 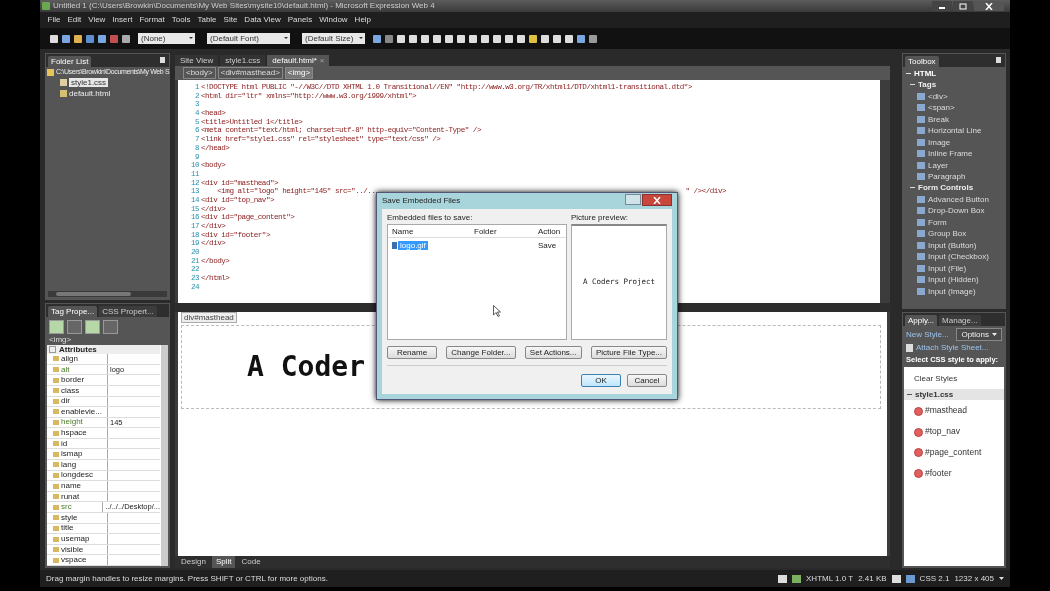 What do you see at coordinates (96, 20) in the screenshot?
I see `menu-item: View` at bounding box center [96, 20].